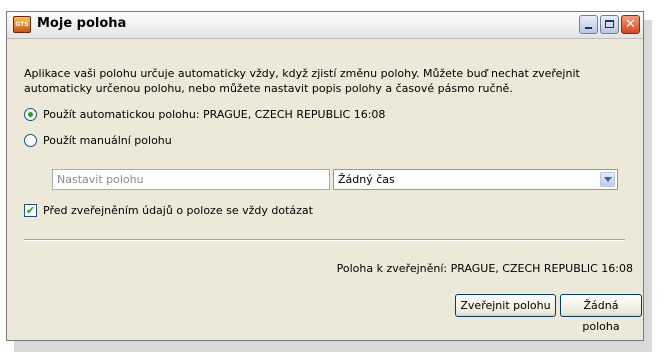  Describe the element at coordinates (475, 179) in the screenshot. I see `time-zone-select: Žádný čas` at that location.